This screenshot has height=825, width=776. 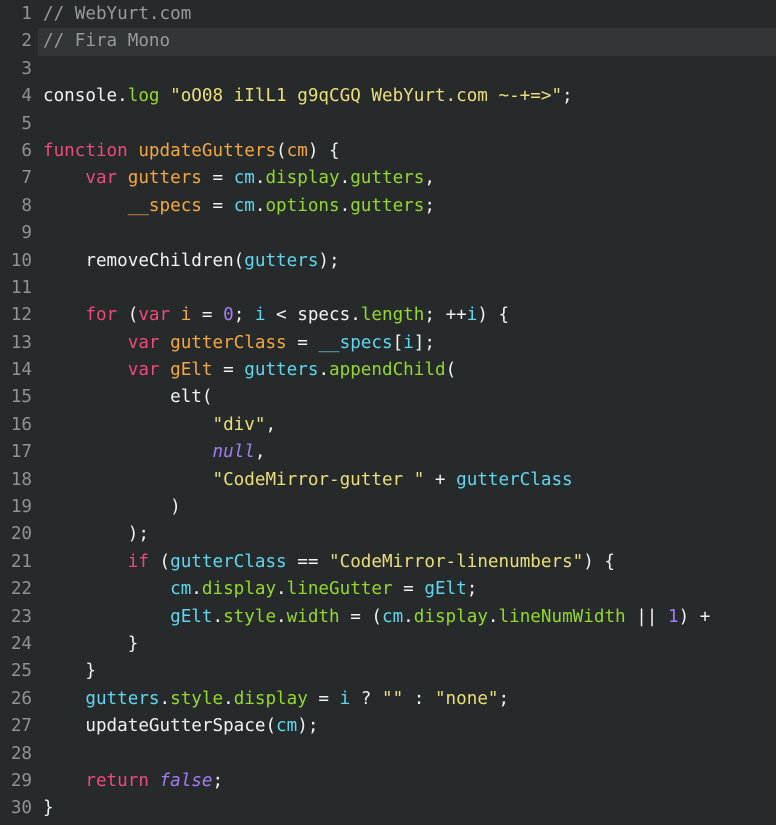 What do you see at coordinates (407, 151) in the screenshot?
I see `code-line-content: function updateGutters(cm) {` at bounding box center [407, 151].